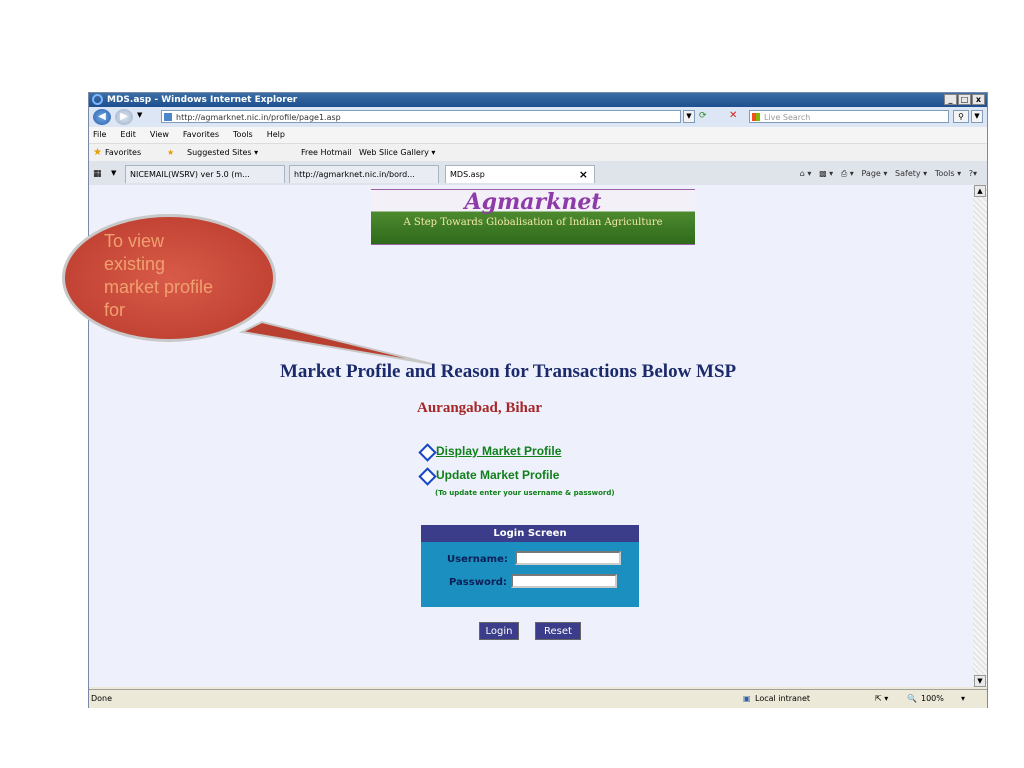 Image resolution: width=1024 pixels, height=768 pixels. What do you see at coordinates (159, 275) in the screenshot?
I see `callout-text: To view existing market profile for` at bounding box center [159, 275].